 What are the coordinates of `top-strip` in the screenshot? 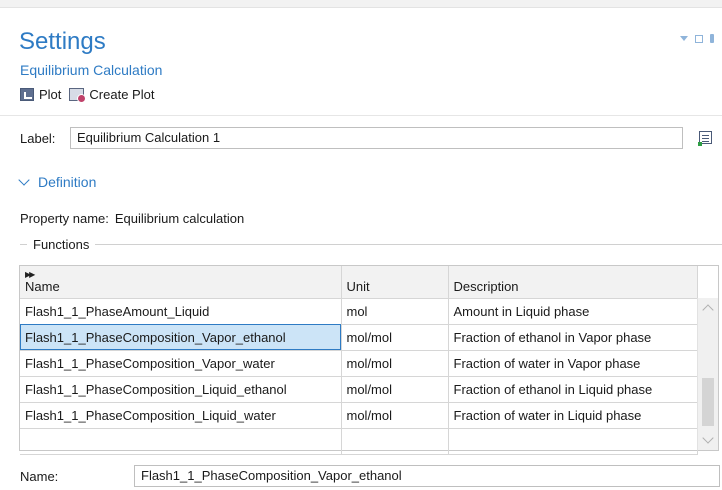 It's located at (361, 4).